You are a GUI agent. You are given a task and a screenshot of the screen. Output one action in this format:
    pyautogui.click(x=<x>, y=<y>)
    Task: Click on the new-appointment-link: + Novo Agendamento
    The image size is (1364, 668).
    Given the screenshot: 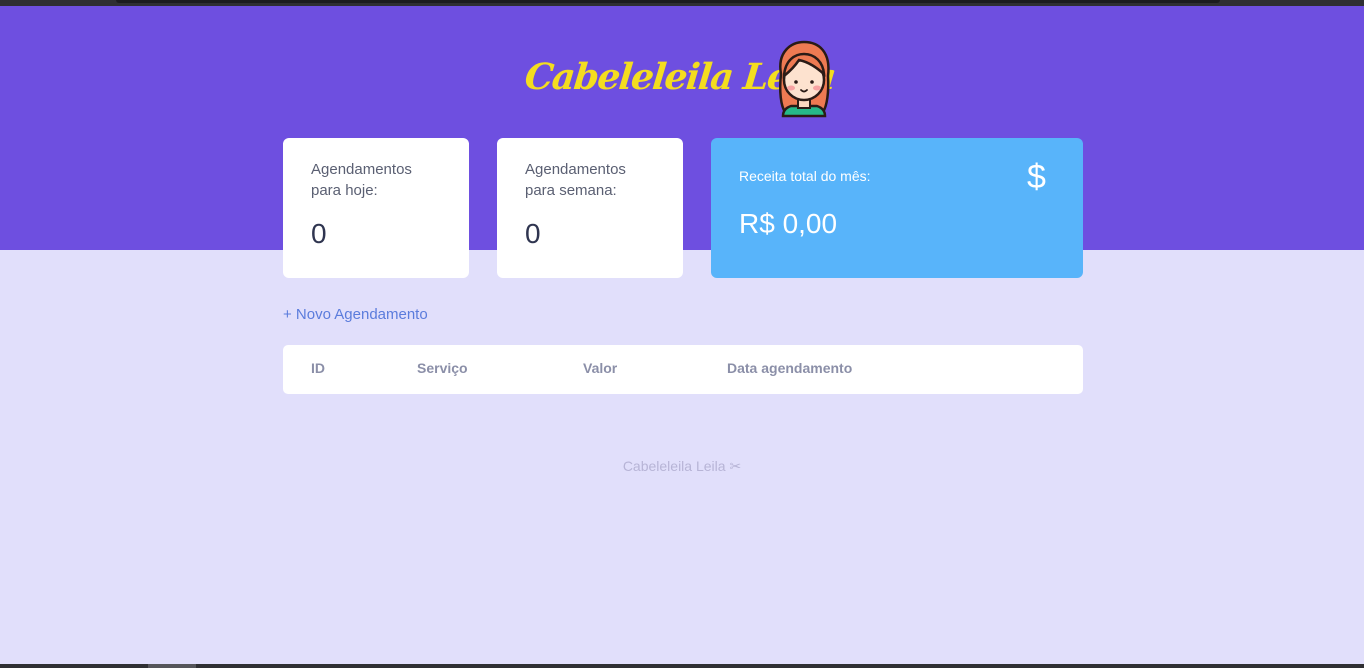 What is the action you would take?
    pyautogui.click(x=355, y=314)
    